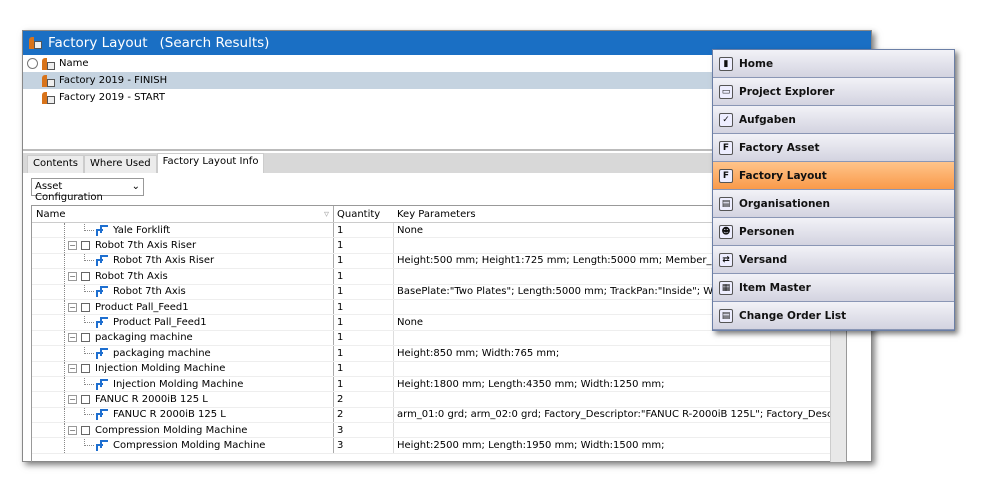  I want to click on column-header-quantity: Quantity, so click(364, 214).